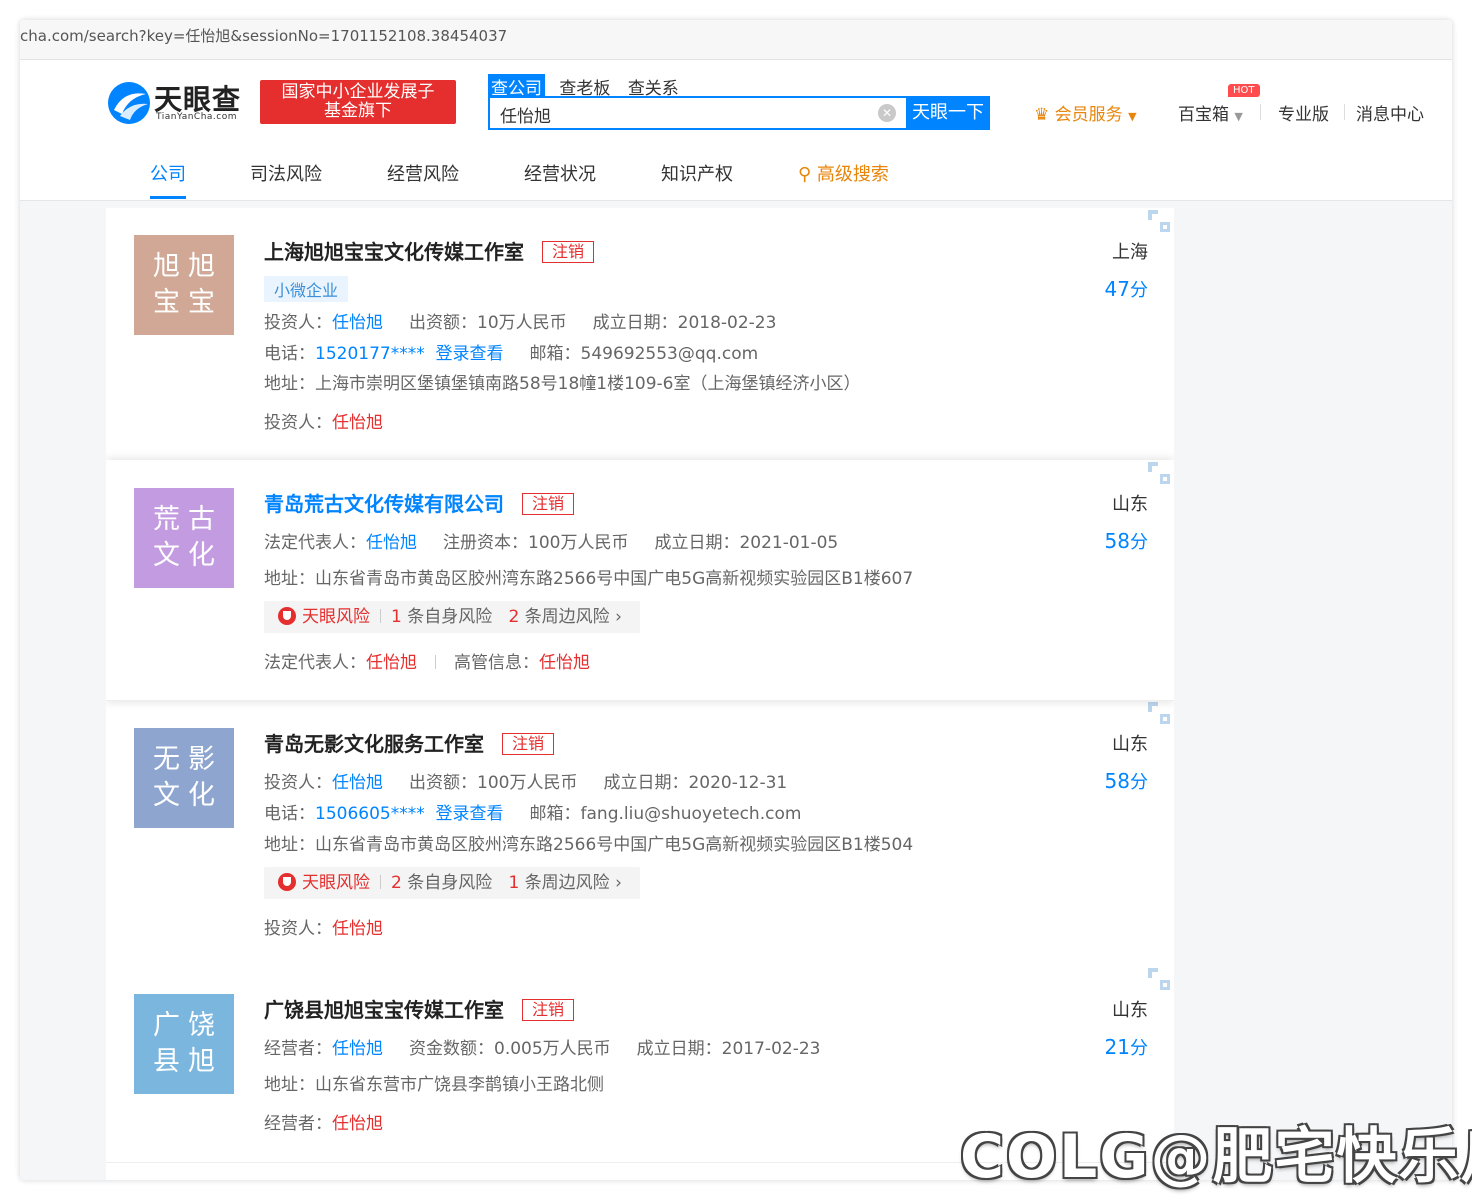 The height and width of the screenshot is (1200, 1472). Describe the element at coordinates (887, 113) in the screenshot. I see `clear-icon: ✕` at that location.